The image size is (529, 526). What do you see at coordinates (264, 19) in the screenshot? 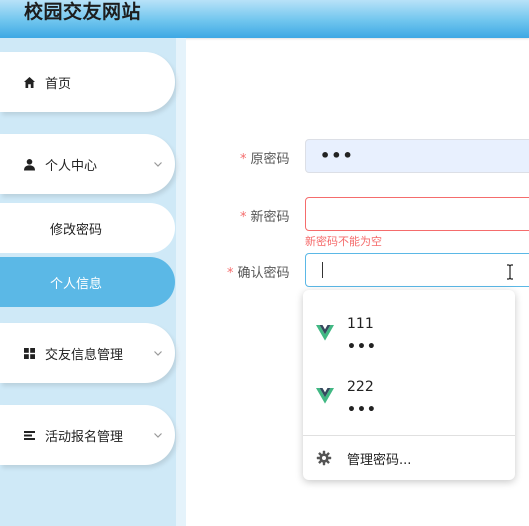
I see `top-header: 校园交友网站` at bounding box center [264, 19].